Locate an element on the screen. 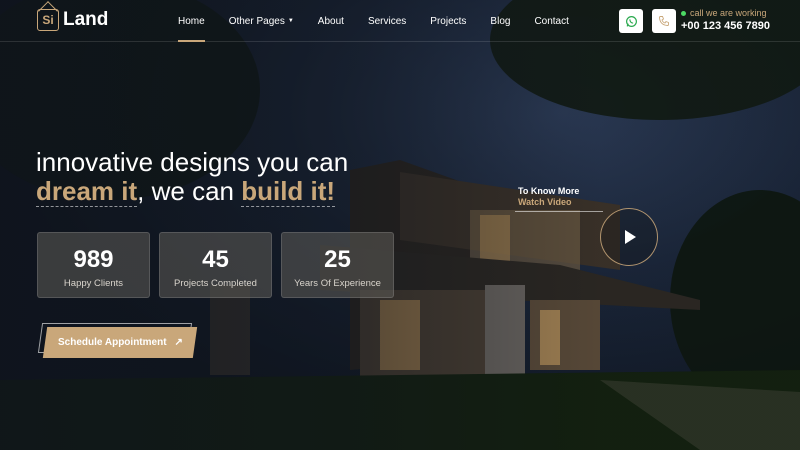  nav-item-home: Home is located at coordinates (191, 21).